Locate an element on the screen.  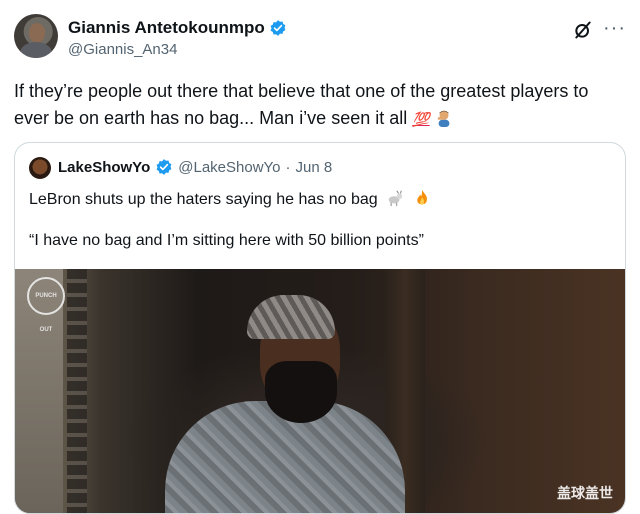
goat-icon is located at coordinates (395, 198).